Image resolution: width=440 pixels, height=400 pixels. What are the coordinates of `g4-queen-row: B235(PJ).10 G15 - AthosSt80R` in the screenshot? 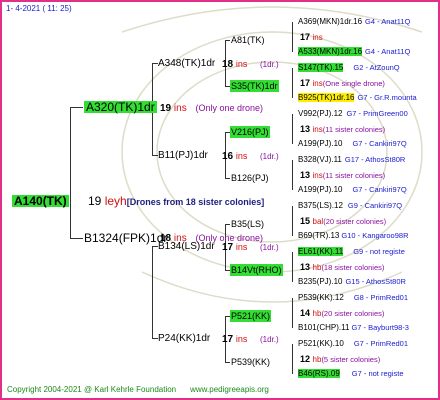 It's located at (352, 282).